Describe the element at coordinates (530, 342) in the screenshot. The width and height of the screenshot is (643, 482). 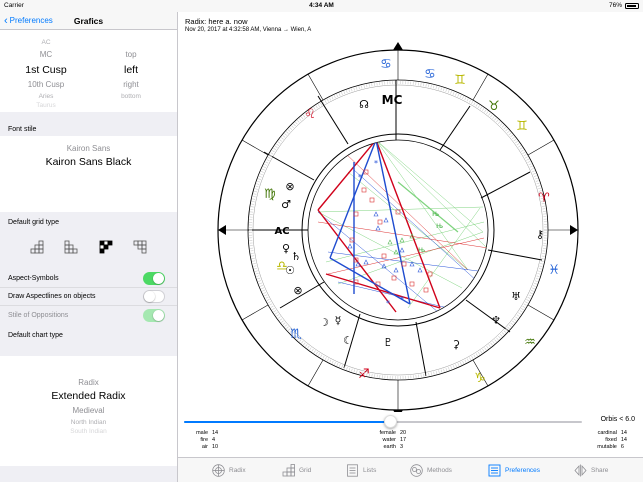
I see `aquarius-icon: ♒` at that location.